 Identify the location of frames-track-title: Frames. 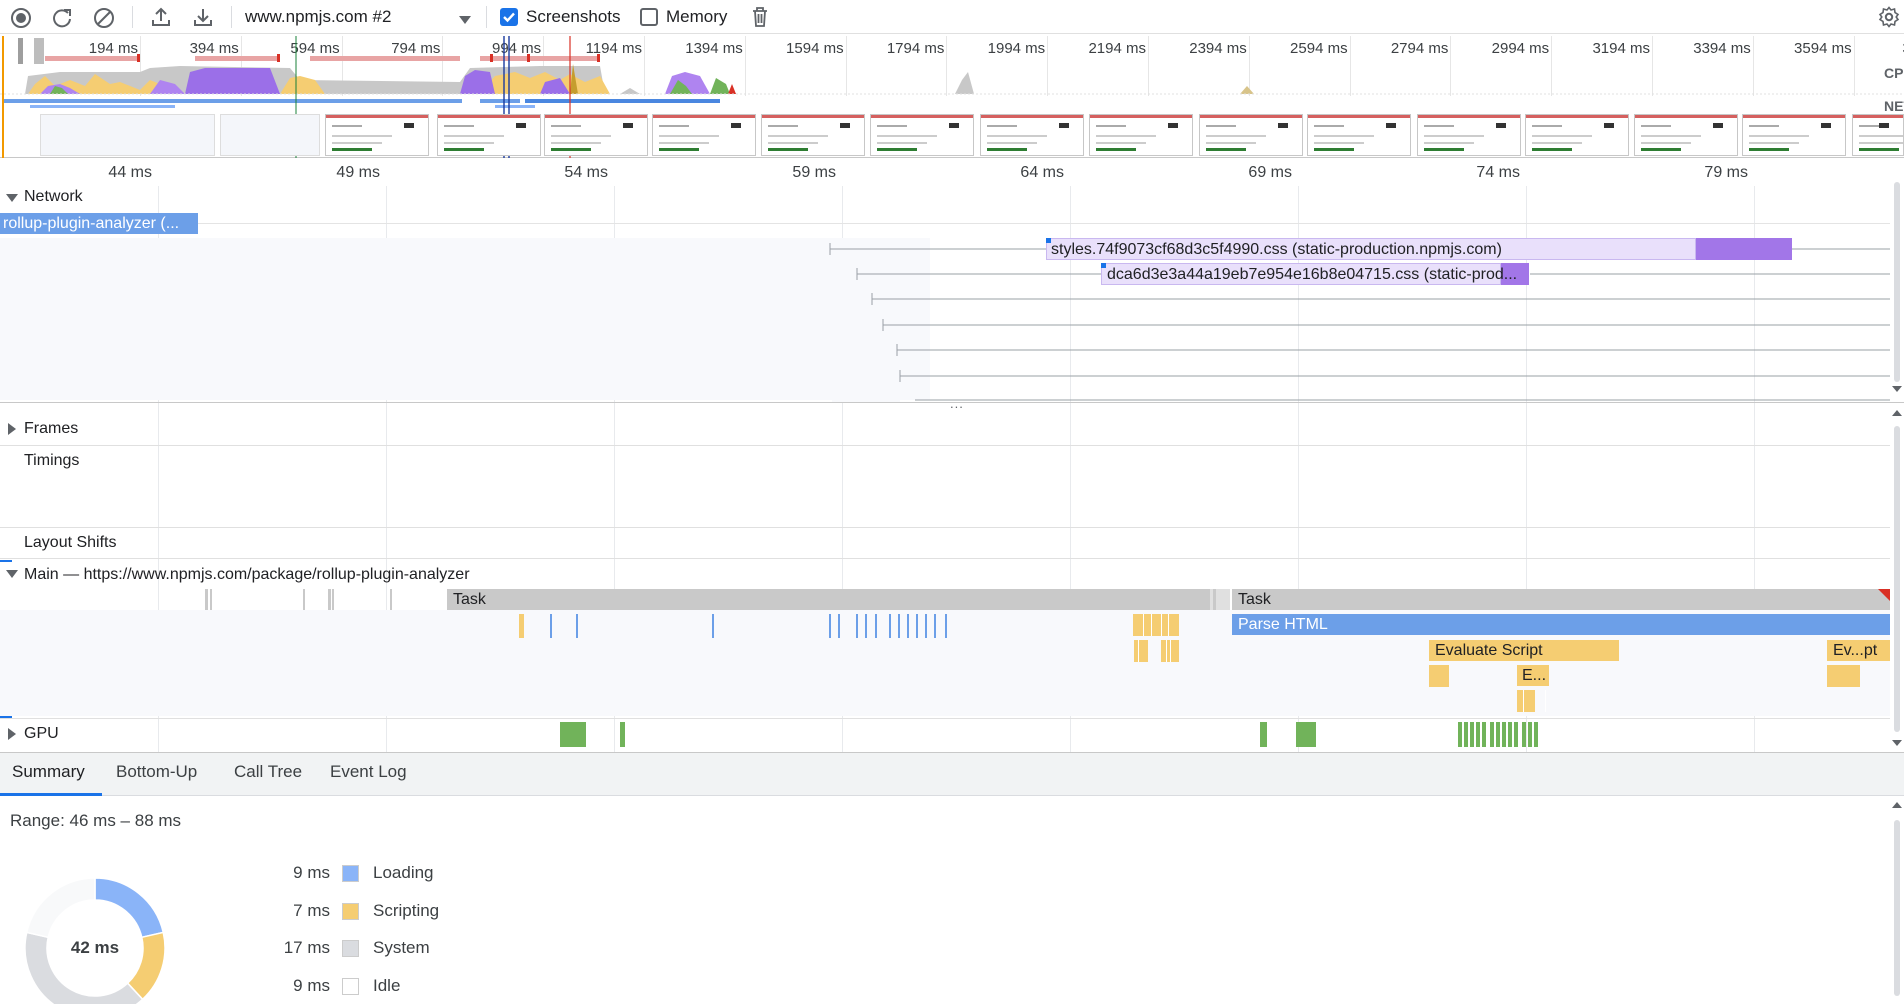
(51, 429).